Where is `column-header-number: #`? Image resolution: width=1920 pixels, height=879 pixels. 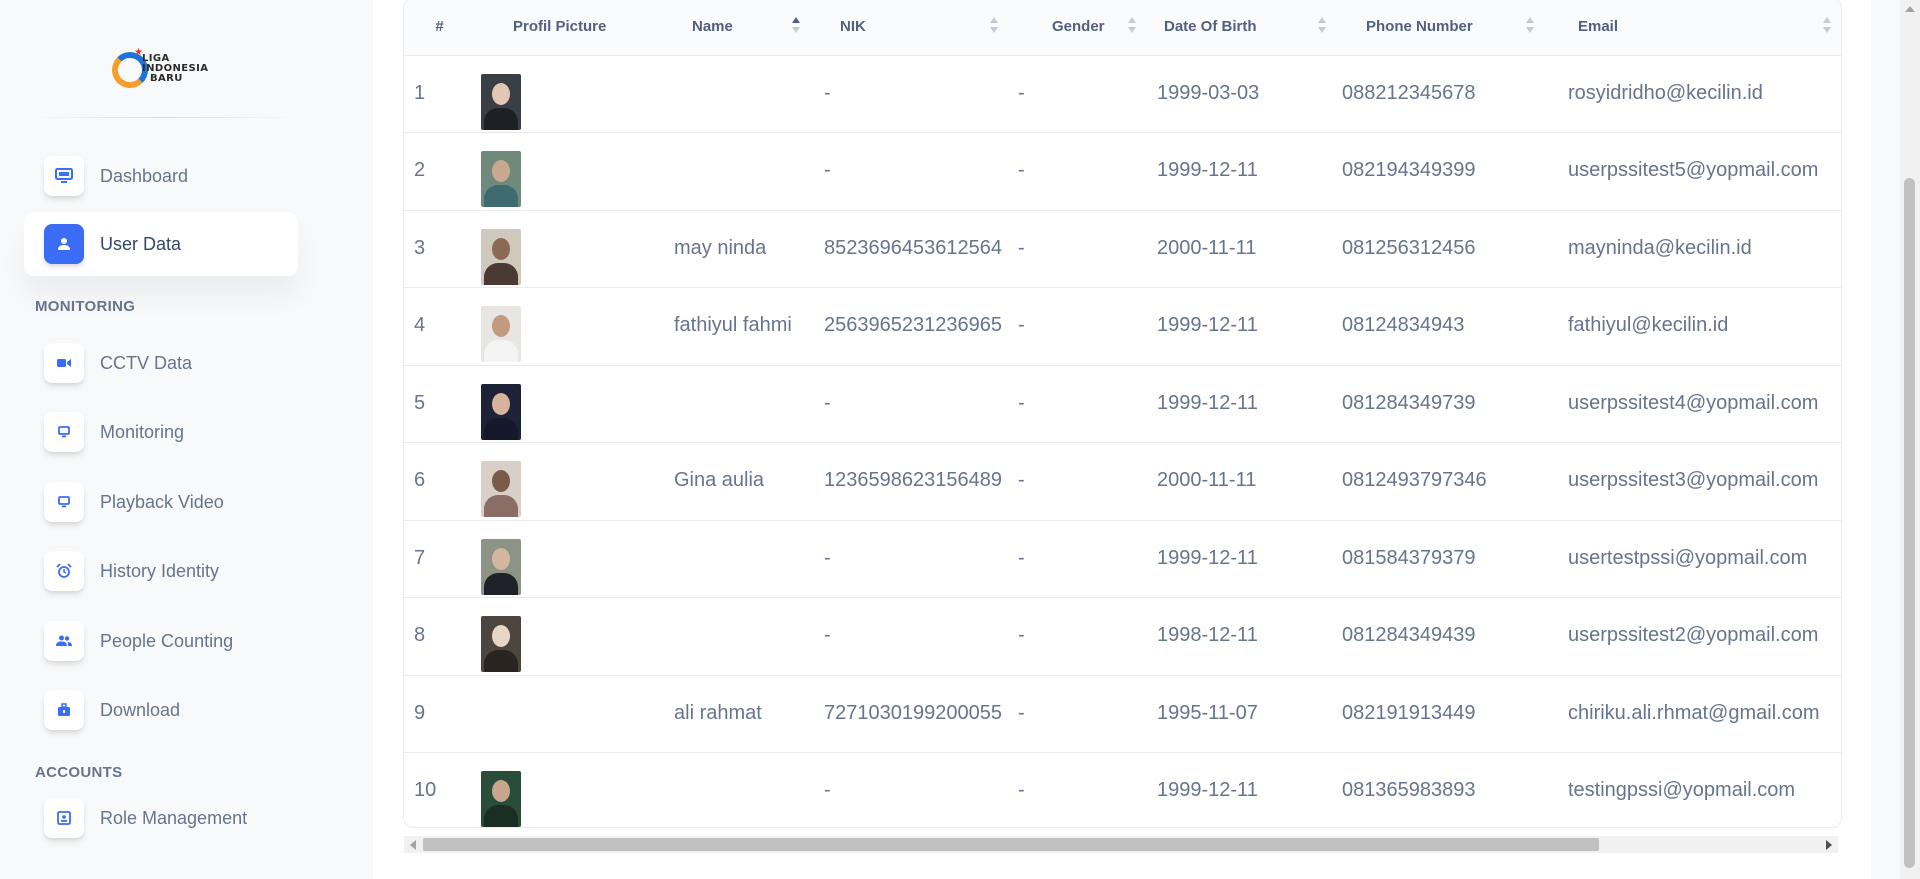 column-header-number: # is located at coordinates (439, 28).